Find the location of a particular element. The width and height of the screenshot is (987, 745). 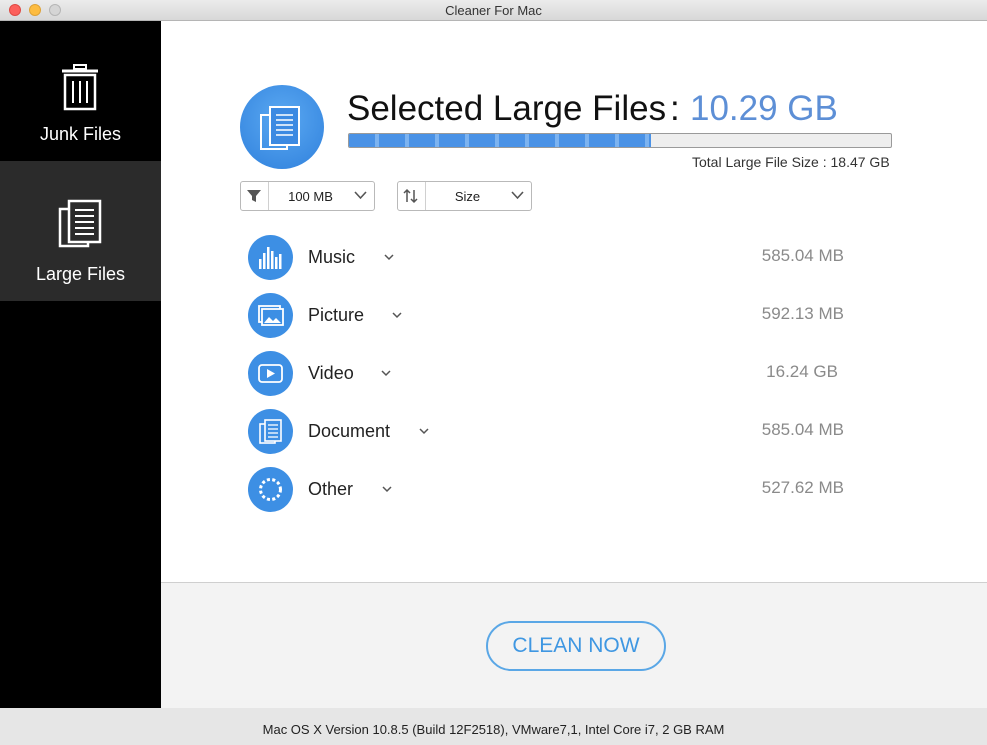

action-area: CLEAN NOW is located at coordinates (574, 645).